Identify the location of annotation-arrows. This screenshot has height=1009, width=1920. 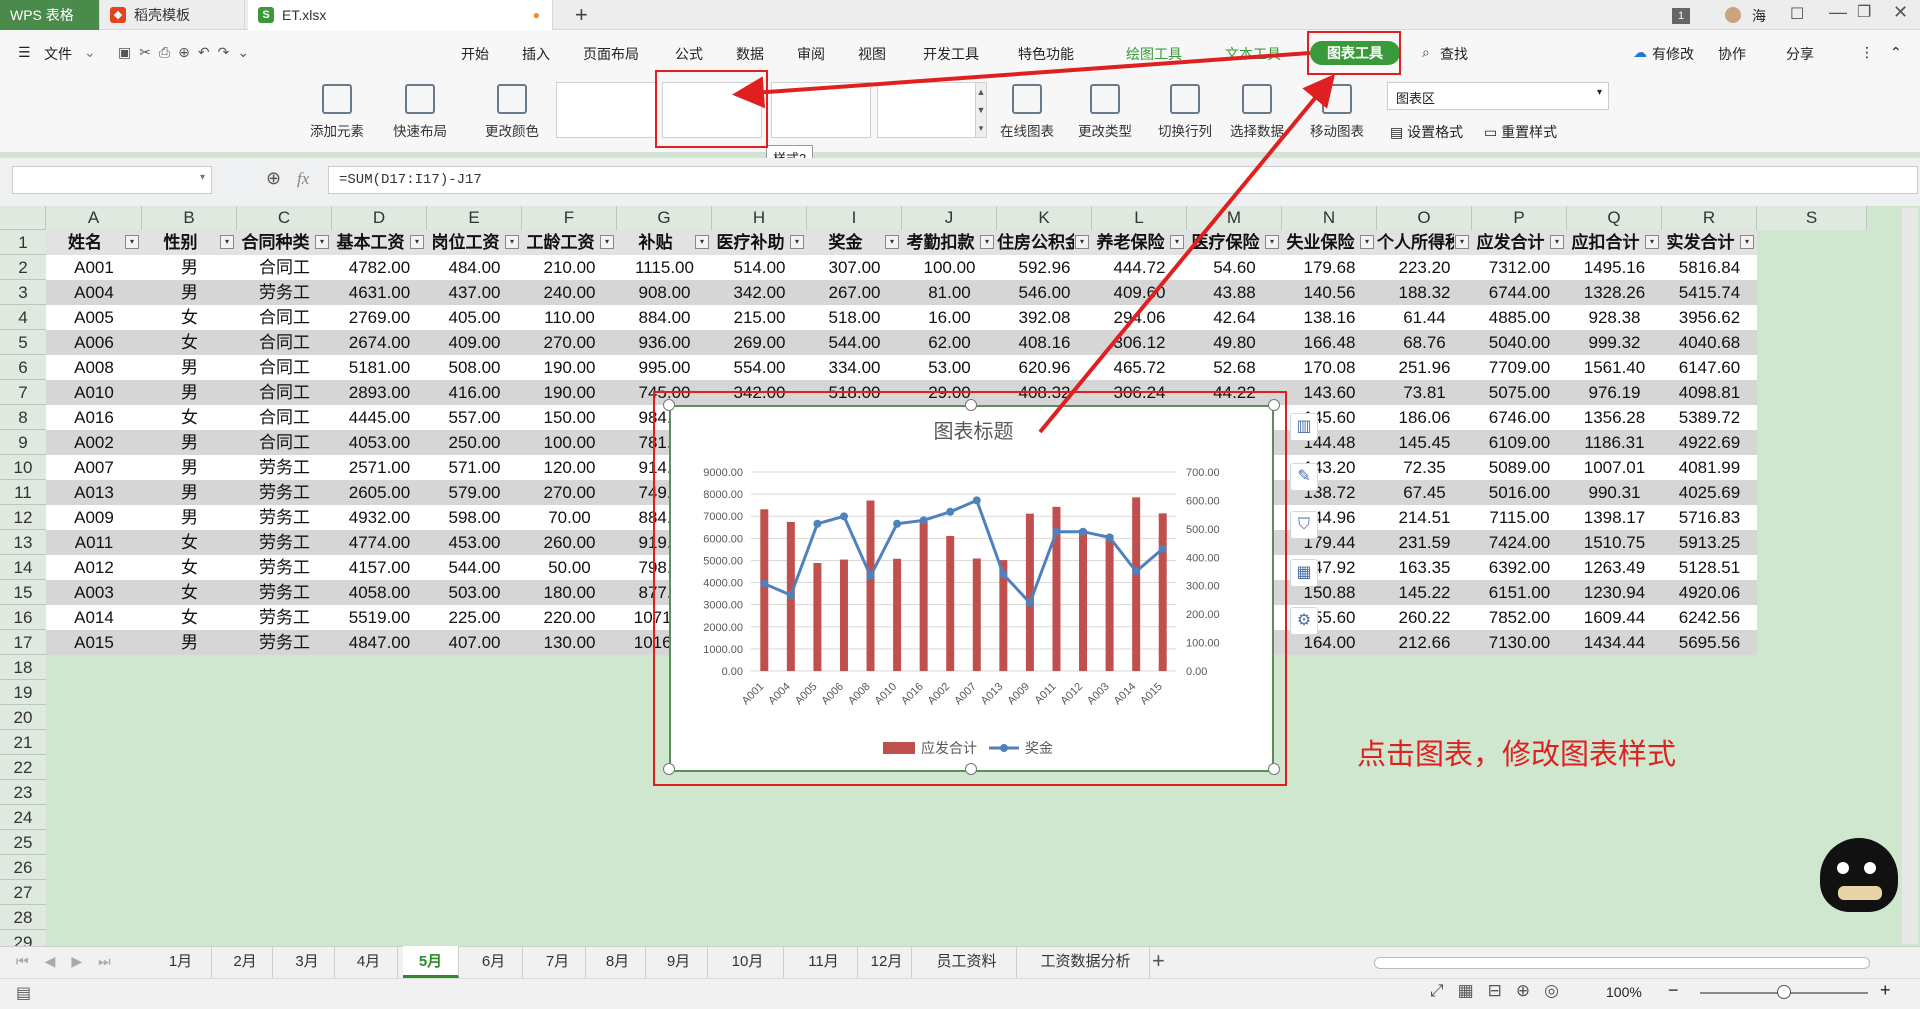
(1034, 242).